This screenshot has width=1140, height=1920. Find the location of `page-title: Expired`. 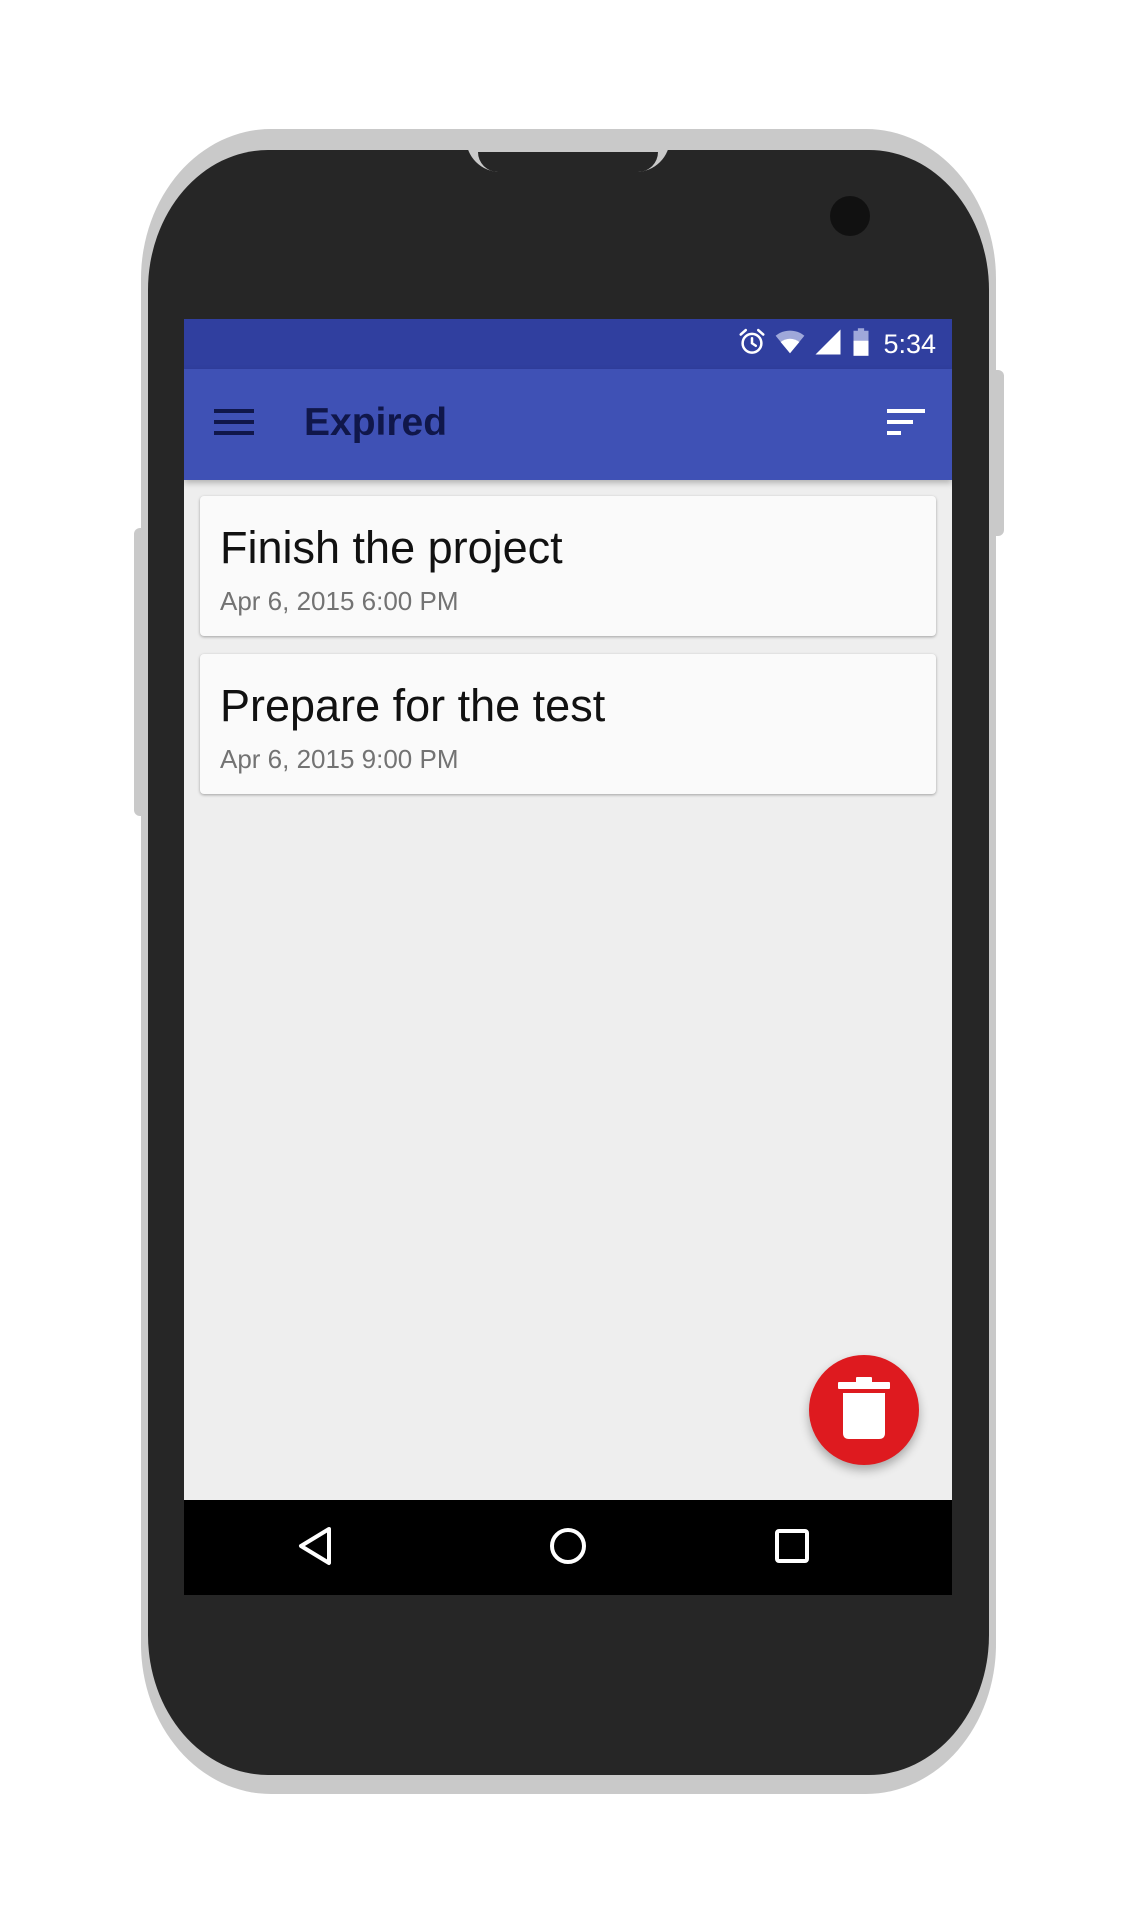

page-title: Expired is located at coordinates (376, 422).